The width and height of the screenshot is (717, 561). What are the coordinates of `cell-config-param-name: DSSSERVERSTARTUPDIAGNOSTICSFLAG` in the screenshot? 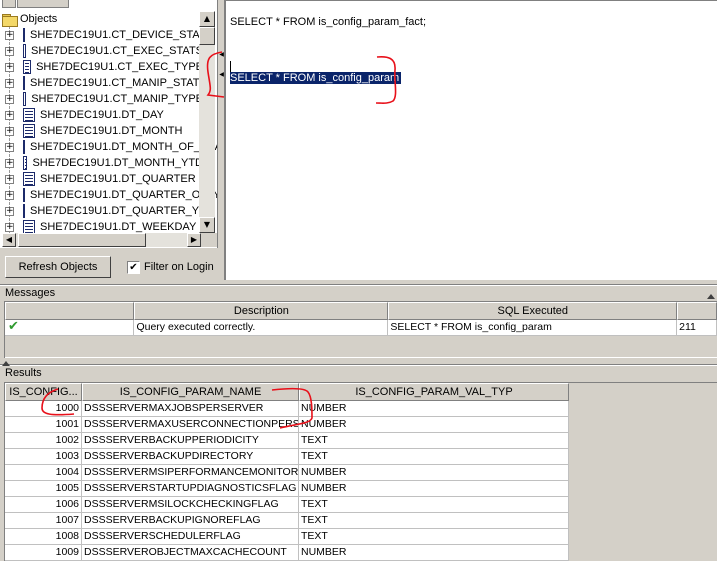 It's located at (190, 489).